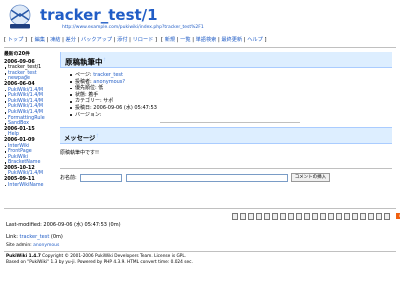 Image resolution: width=400 pixels, height=307 pixels. I want to click on info-item: 状態: 着手, so click(231, 95).